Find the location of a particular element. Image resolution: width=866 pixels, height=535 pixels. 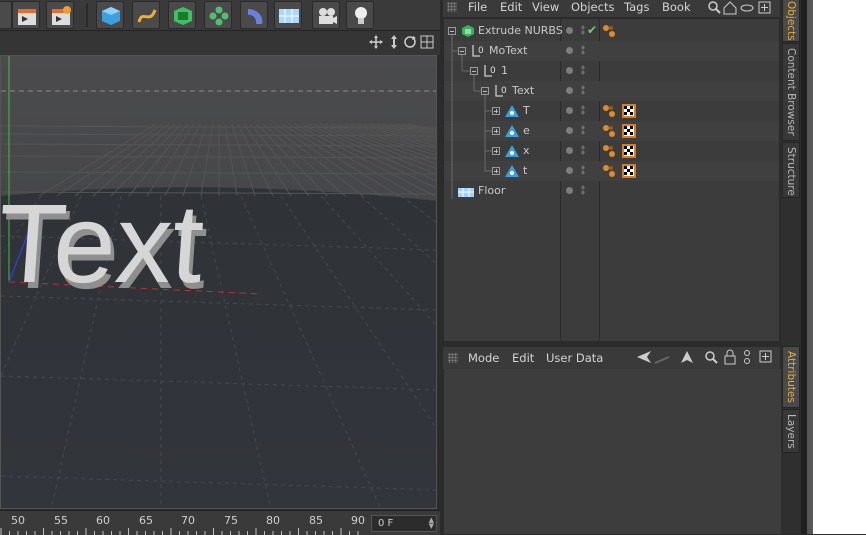

add-light-button is located at coordinates (360, 15).